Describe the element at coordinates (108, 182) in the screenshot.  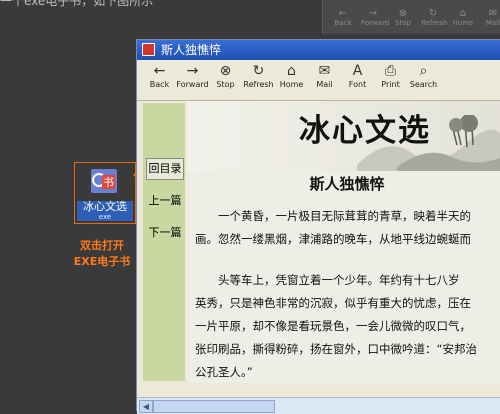
I see `svg-text: 书` at that location.